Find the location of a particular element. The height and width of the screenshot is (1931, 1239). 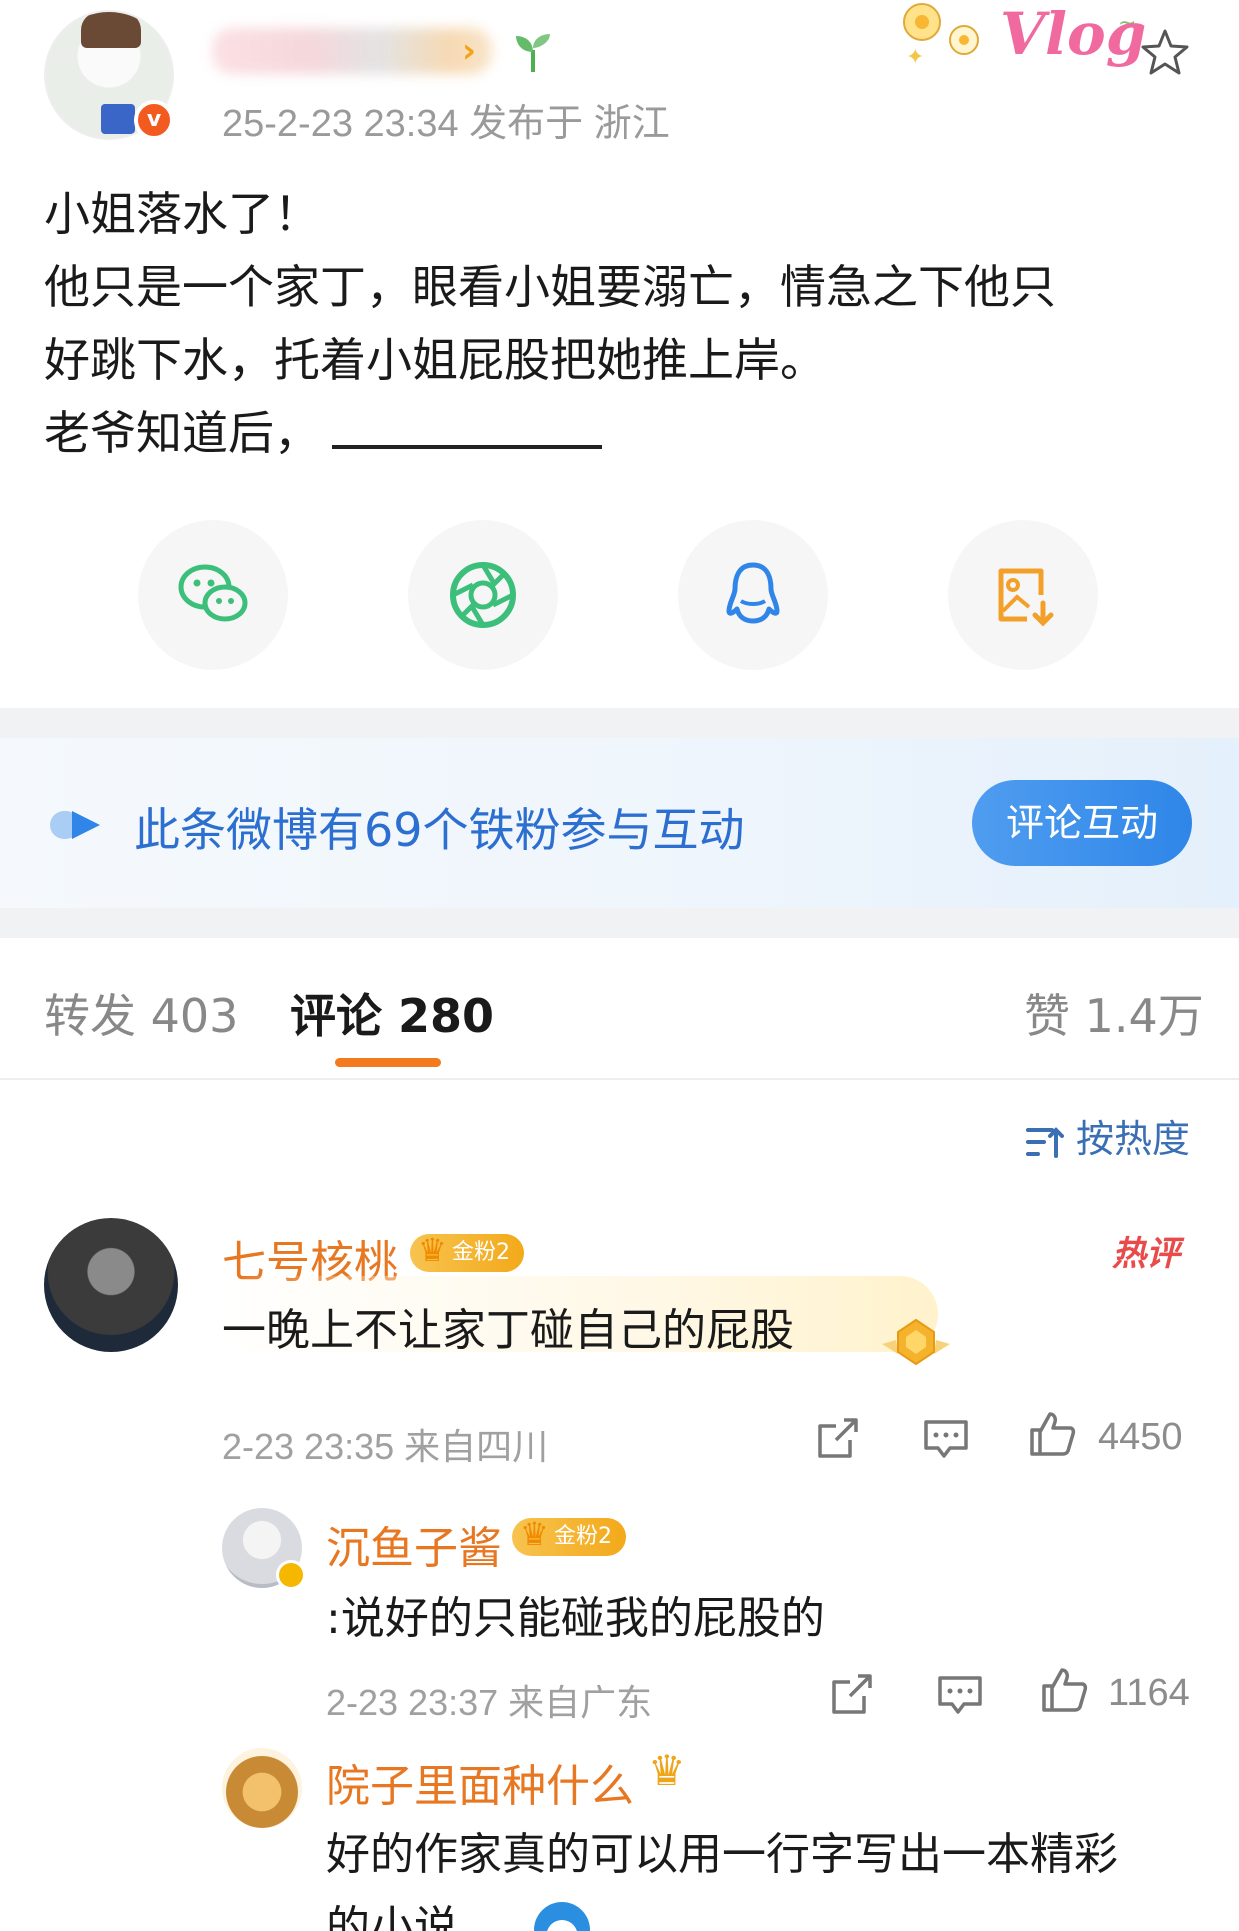

share-reply-icon is located at coordinates (852, 1694).